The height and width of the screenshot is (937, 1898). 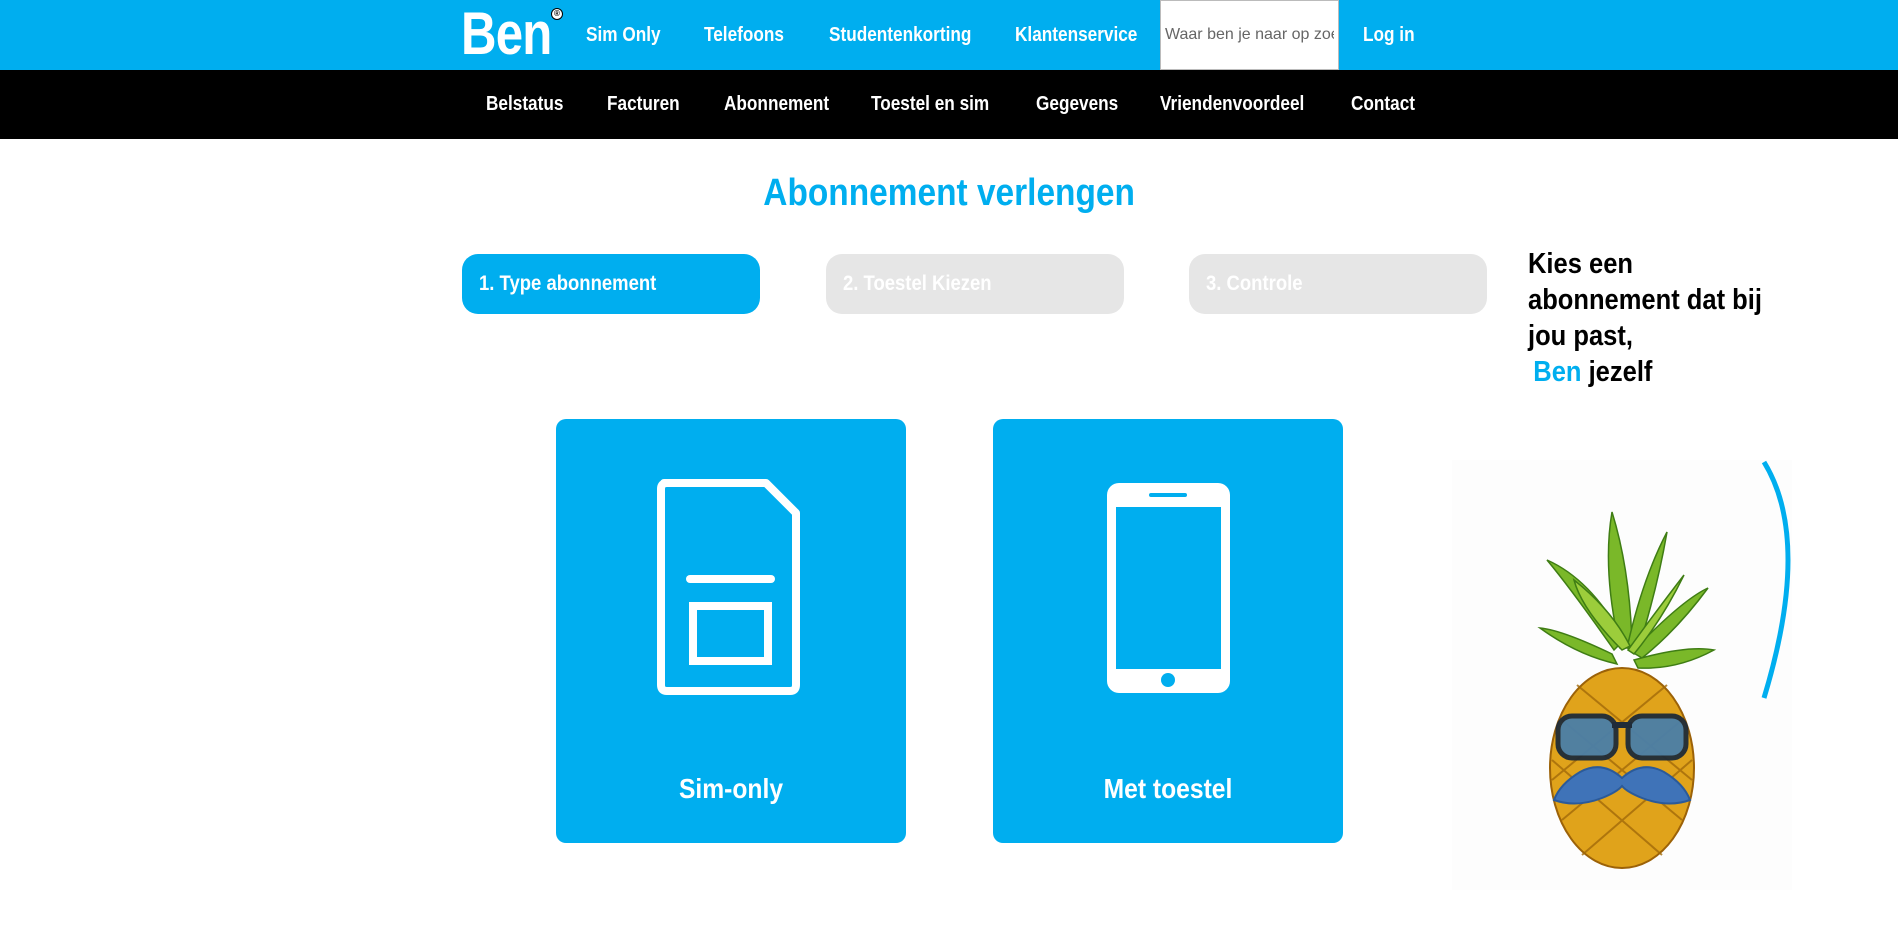 What do you see at coordinates (1168, 788) in the screenshot?
I see `met-toestel-label: Met toestel` at bounding box center [1168, 788].